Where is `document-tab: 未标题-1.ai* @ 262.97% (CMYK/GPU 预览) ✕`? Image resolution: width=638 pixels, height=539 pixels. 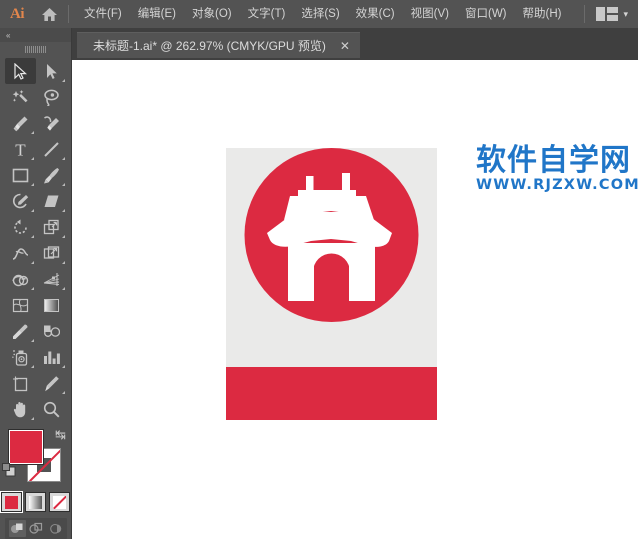
document-tab: 未标题-1.ai* @ 262.97% (CMYK/GPU 预览) ✕ is located at coordinates (218, 45).